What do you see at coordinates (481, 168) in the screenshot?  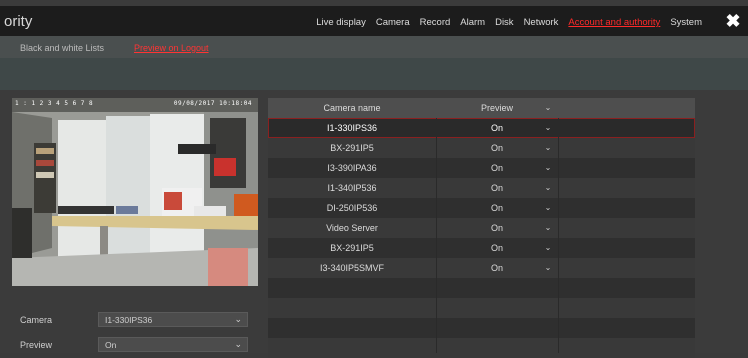 I see `table-row: I3-390IPA36 On ⌄` at bounding box center [481, 168].